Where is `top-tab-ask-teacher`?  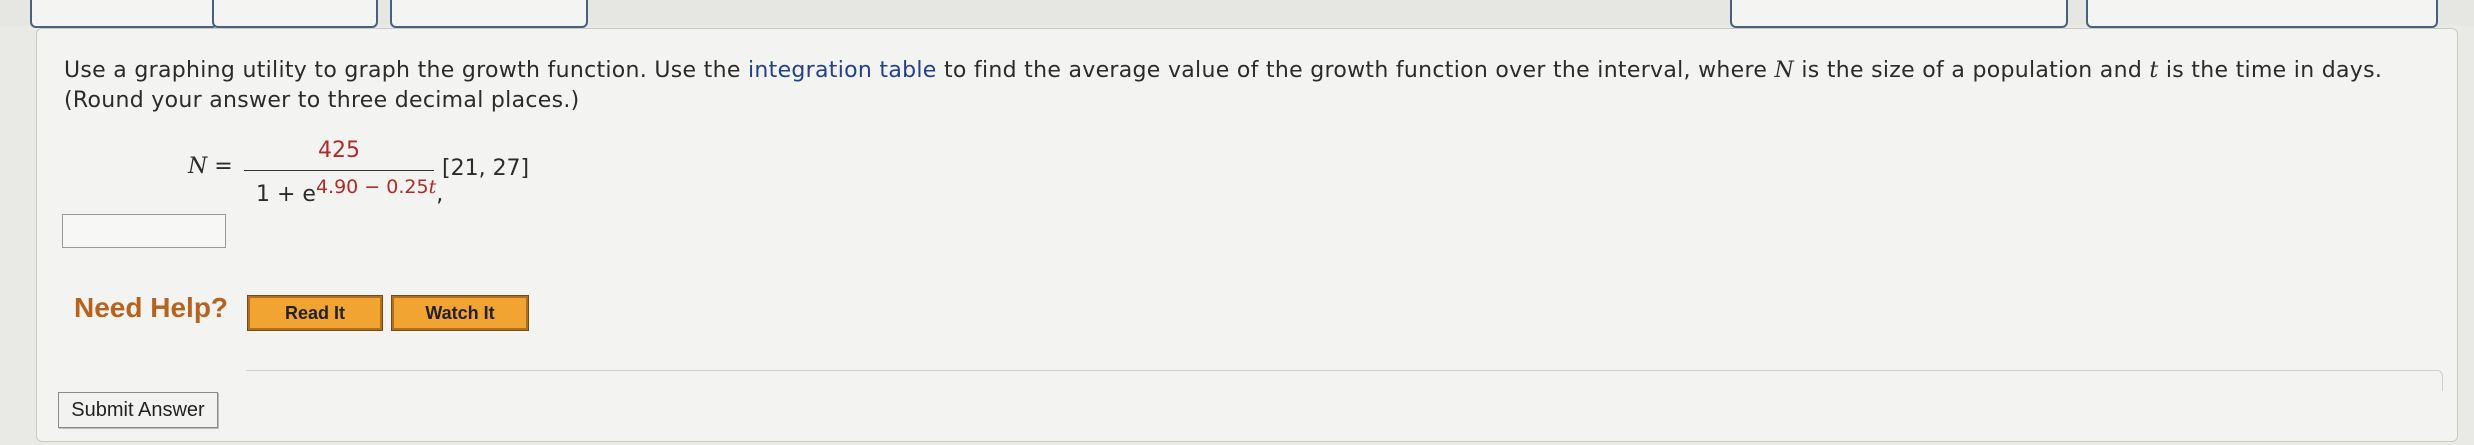
top-tab-ask-teacher is located at coordinates (1899, 14).